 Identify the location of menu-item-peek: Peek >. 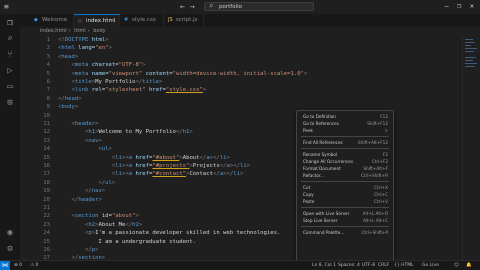
(345, 130).